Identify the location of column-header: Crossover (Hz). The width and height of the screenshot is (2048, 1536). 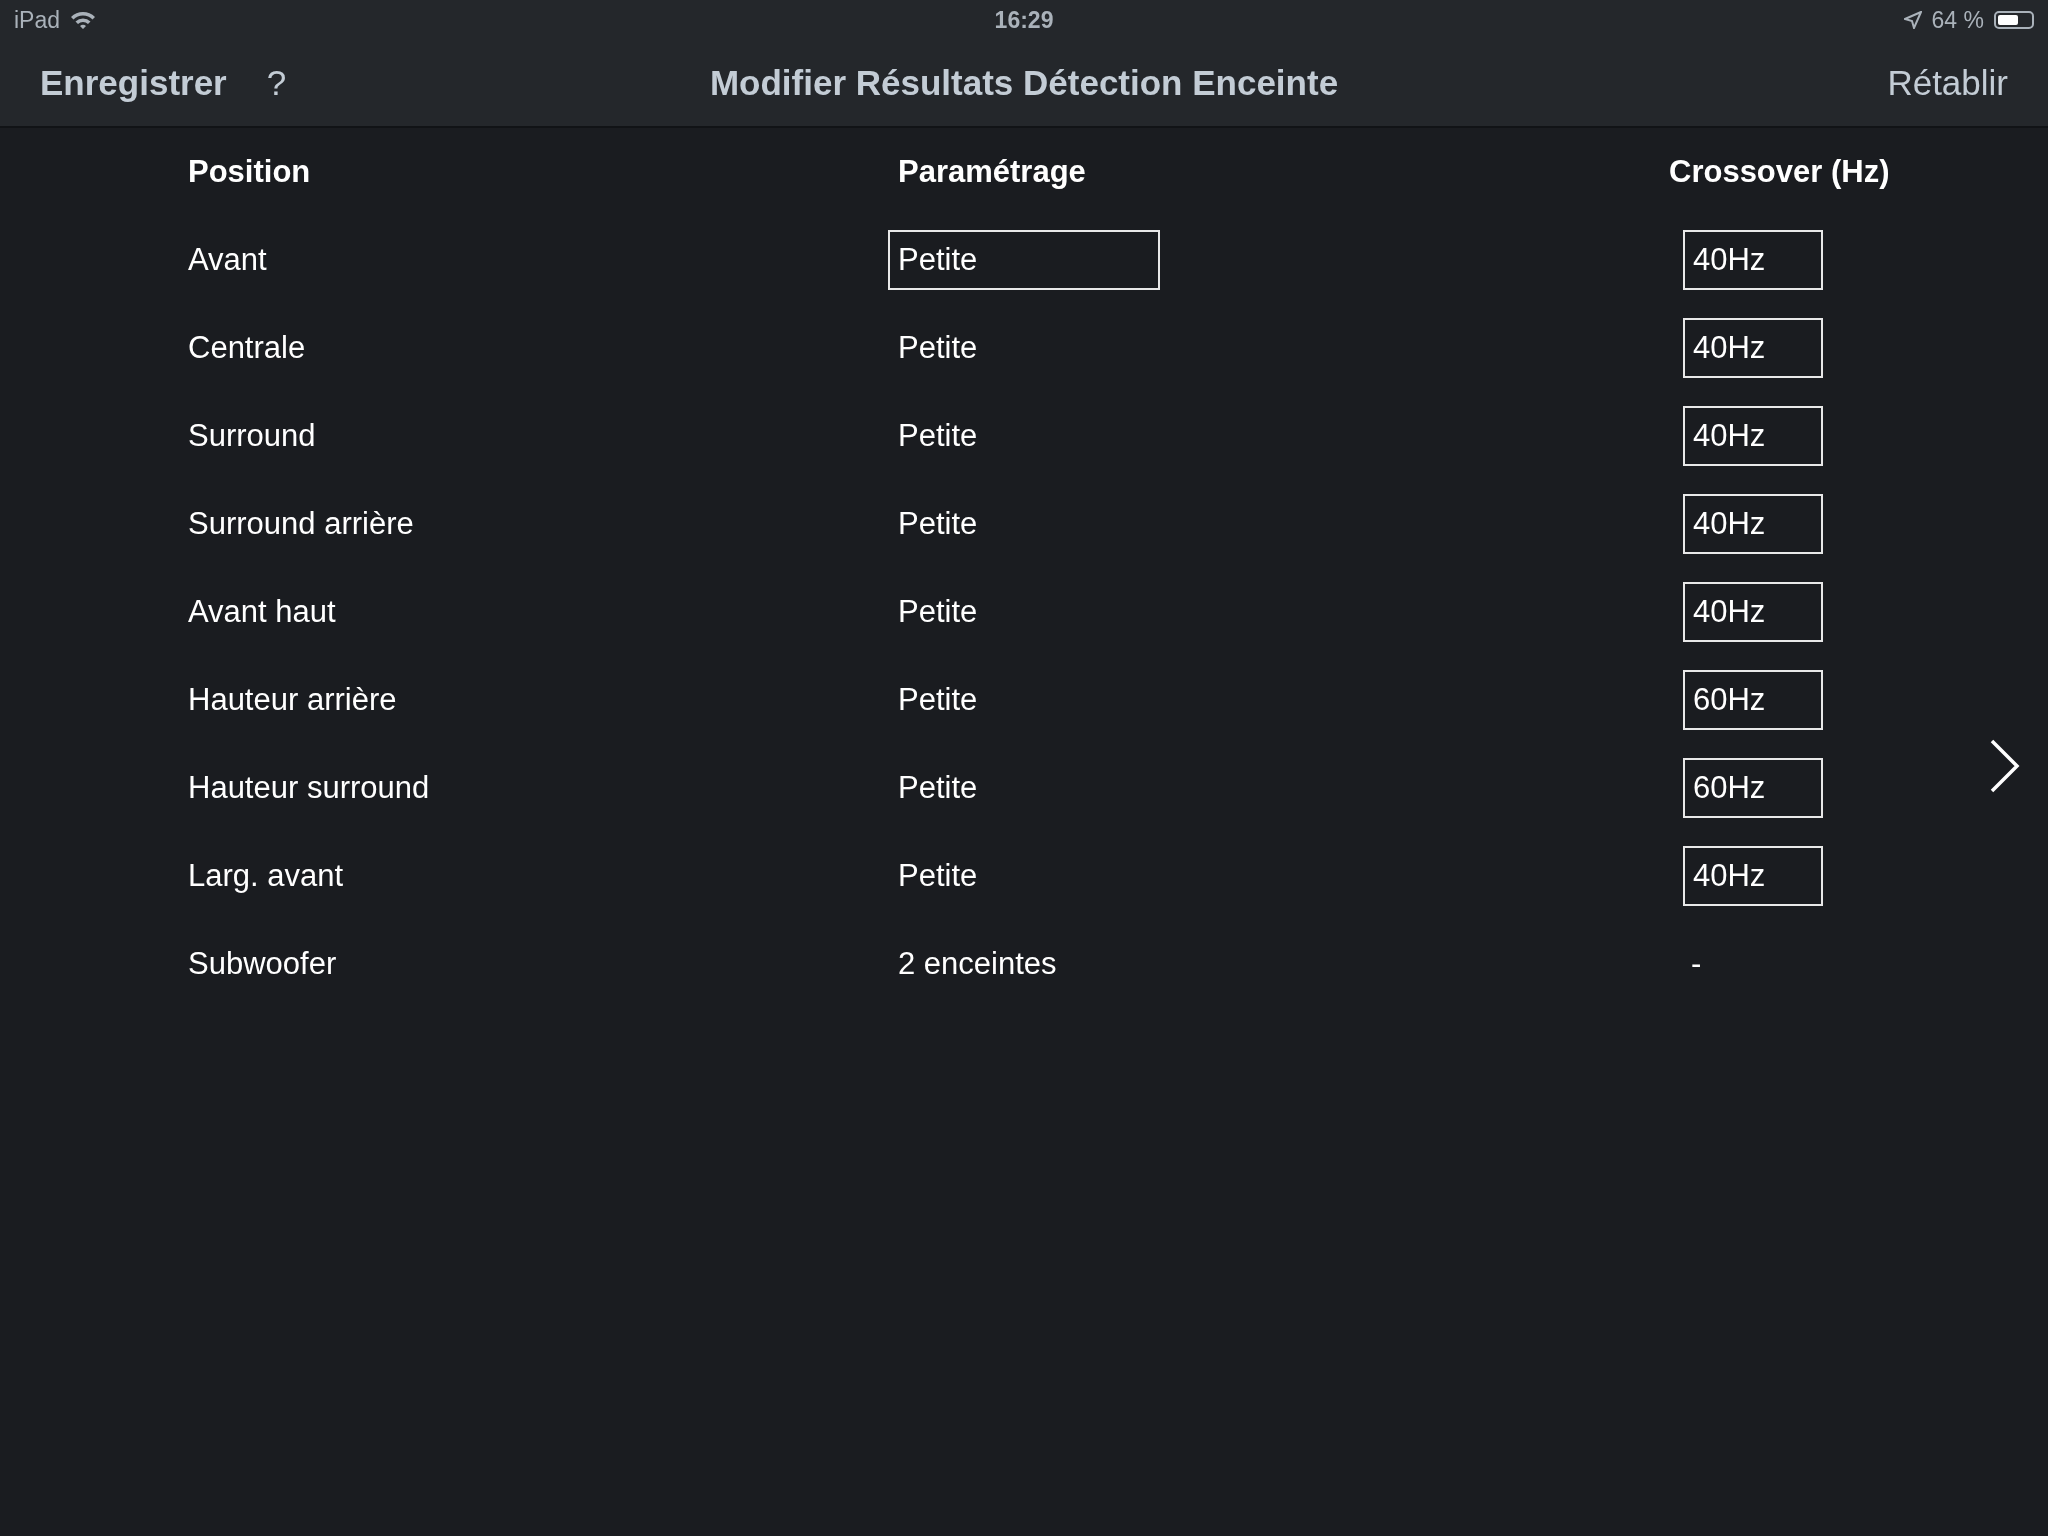
(1780, 172).